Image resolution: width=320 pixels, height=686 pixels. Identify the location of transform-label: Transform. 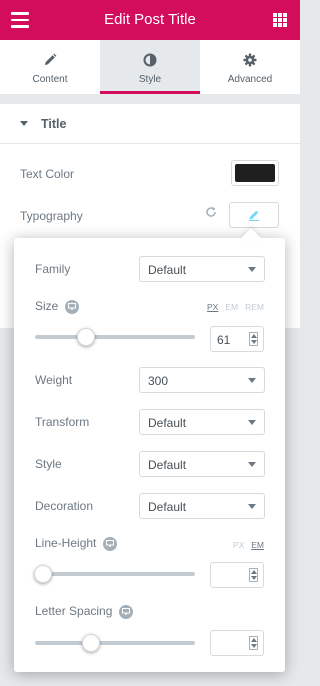
(62, 422).